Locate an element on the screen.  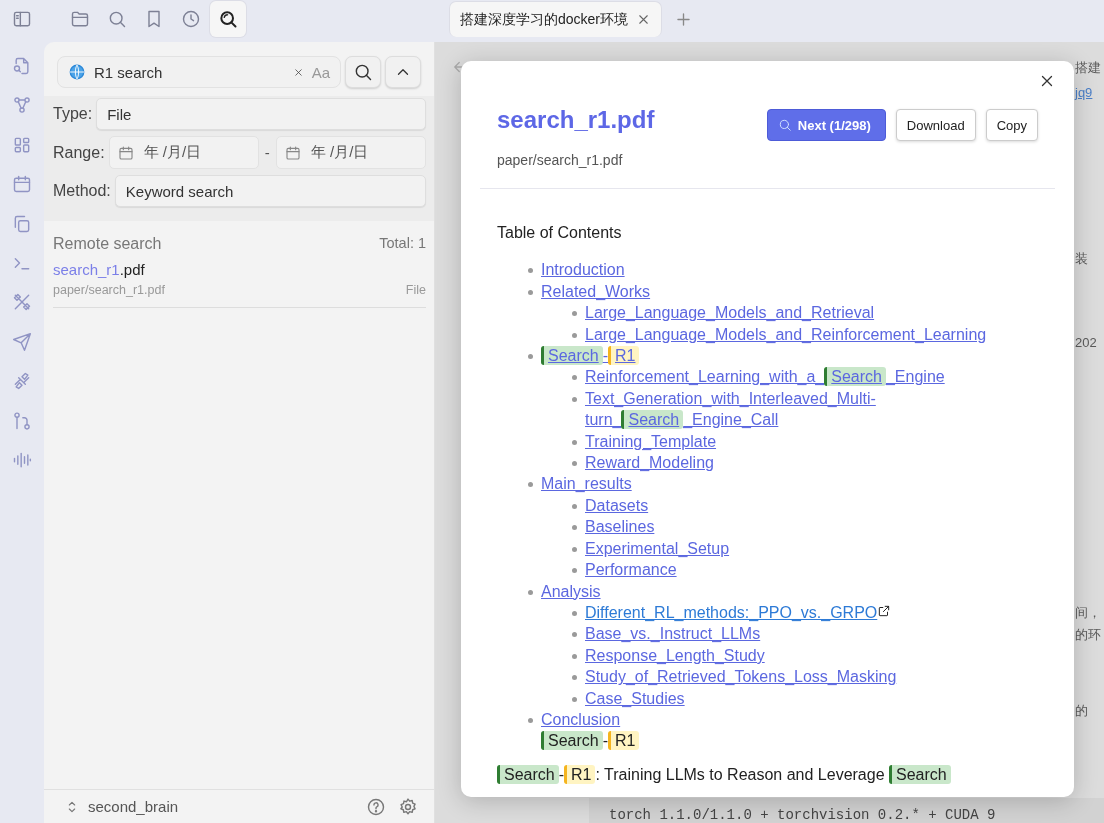
toc-link: Analysis is located at coordinates (571, 591).